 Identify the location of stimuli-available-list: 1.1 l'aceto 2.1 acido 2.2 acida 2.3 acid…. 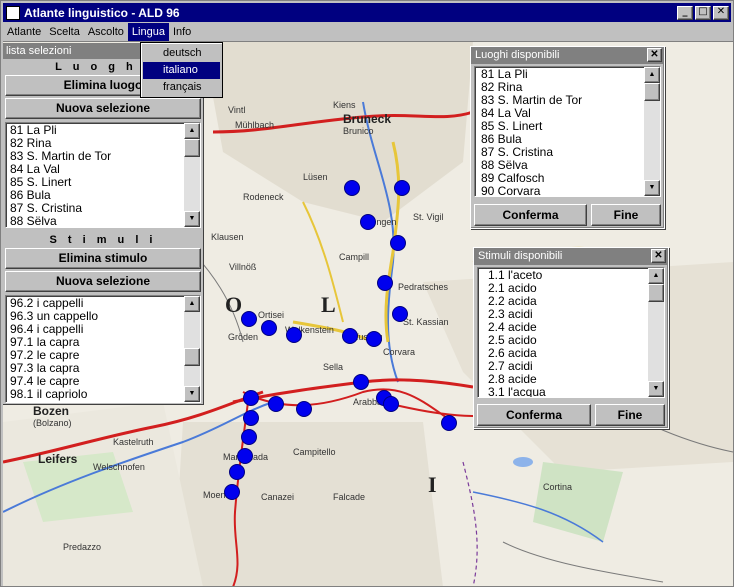
(571, 332).